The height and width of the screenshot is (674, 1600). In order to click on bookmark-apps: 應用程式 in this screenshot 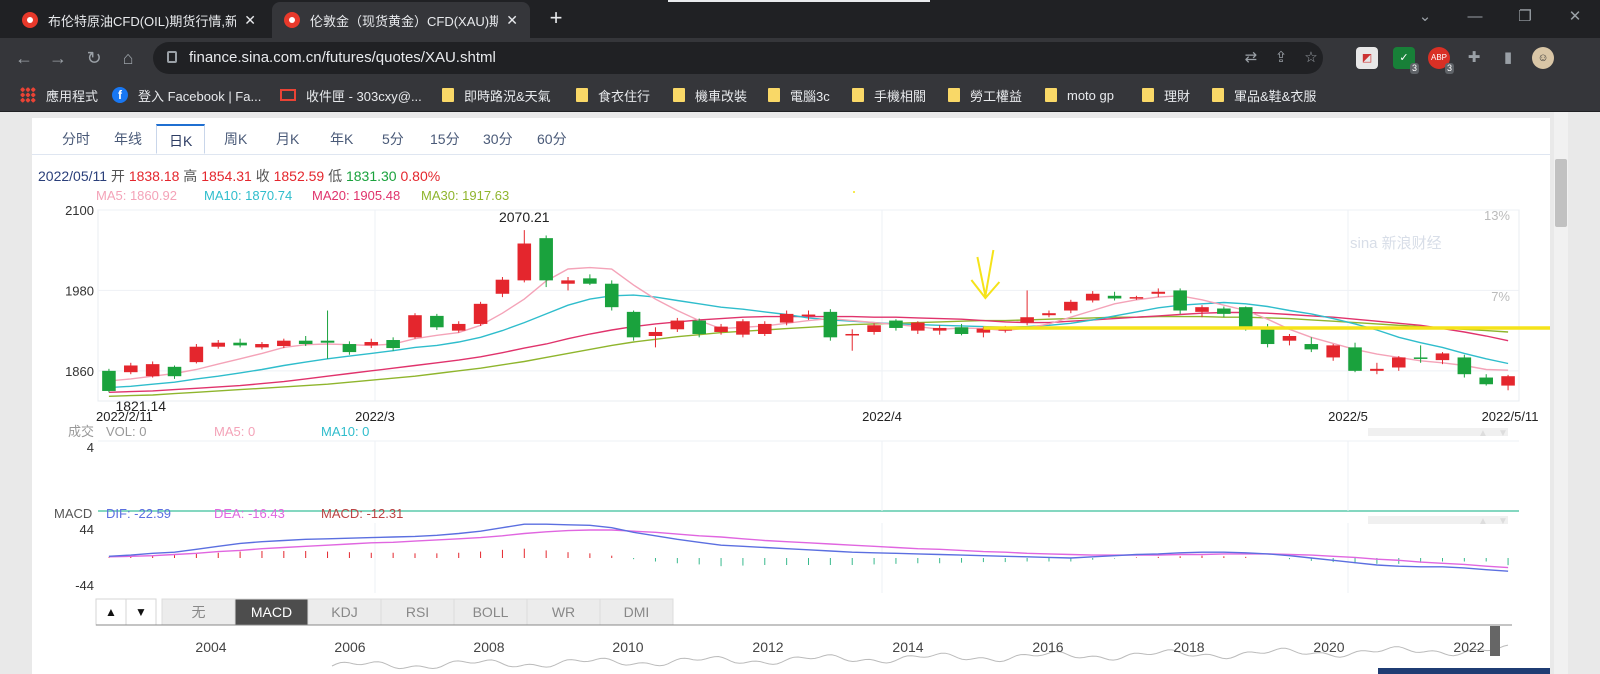, I will do `click(59, 95)`.